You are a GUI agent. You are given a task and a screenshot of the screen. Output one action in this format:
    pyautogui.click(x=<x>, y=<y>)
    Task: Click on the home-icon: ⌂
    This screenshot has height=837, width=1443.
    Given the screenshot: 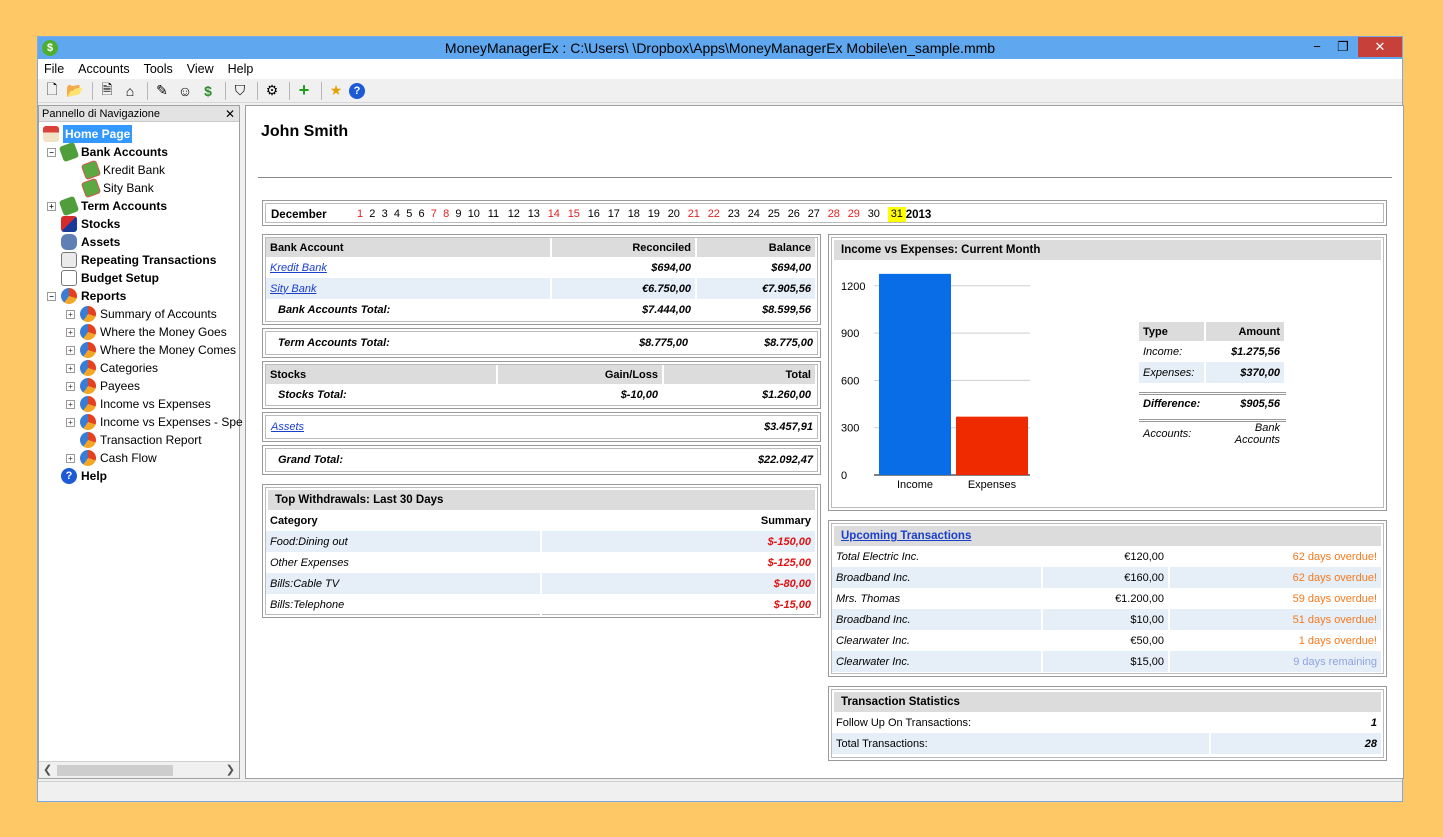 What is the action you would take?
    pyautogui.click(x=130, y=91)
    